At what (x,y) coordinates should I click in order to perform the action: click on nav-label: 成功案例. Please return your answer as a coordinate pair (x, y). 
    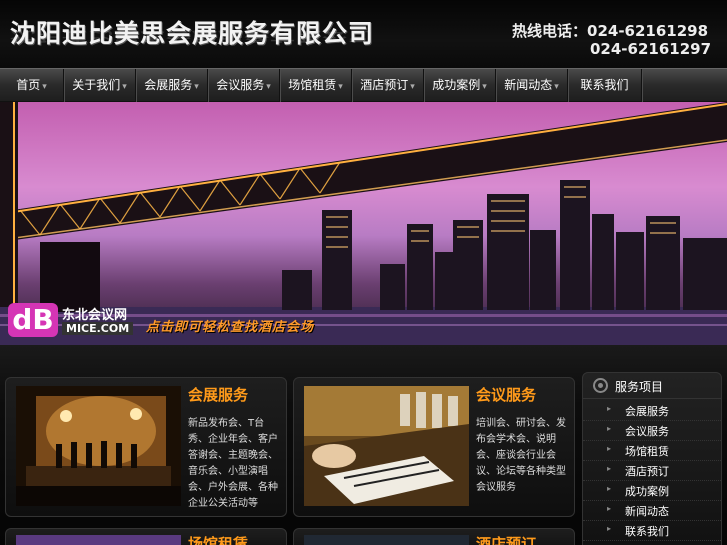
    Looking at the image, I should click on (456, 85).